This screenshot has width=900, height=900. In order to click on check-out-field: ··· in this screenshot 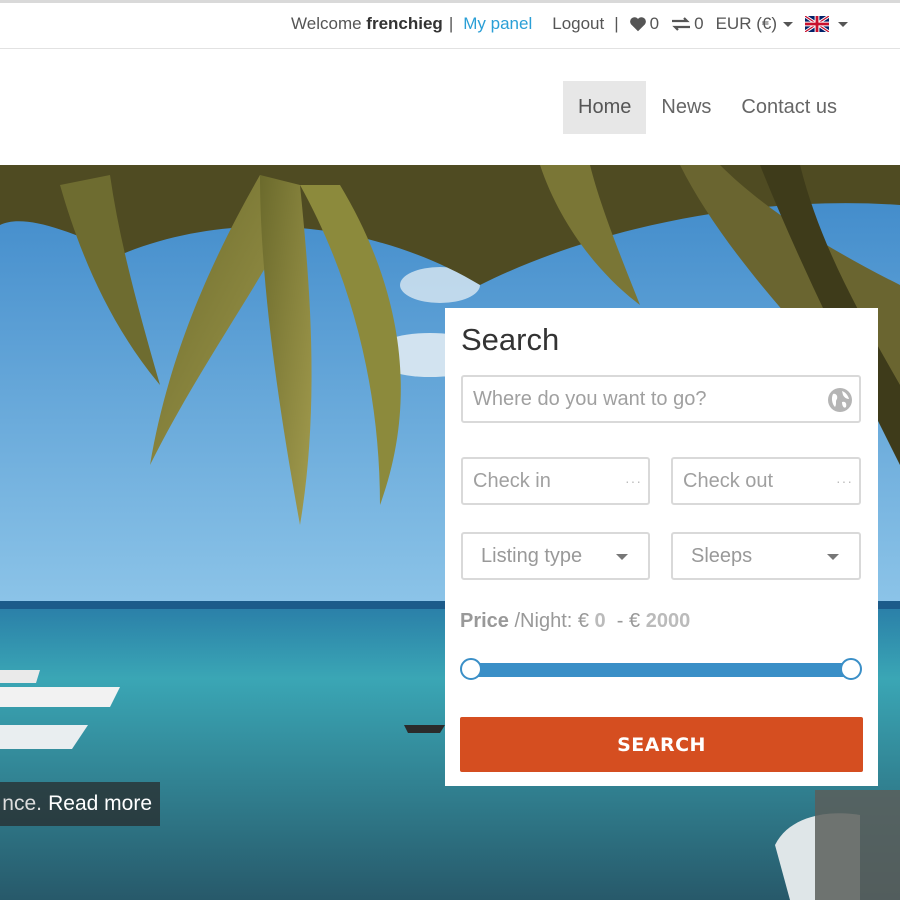, I will do `click(766, 481)`.